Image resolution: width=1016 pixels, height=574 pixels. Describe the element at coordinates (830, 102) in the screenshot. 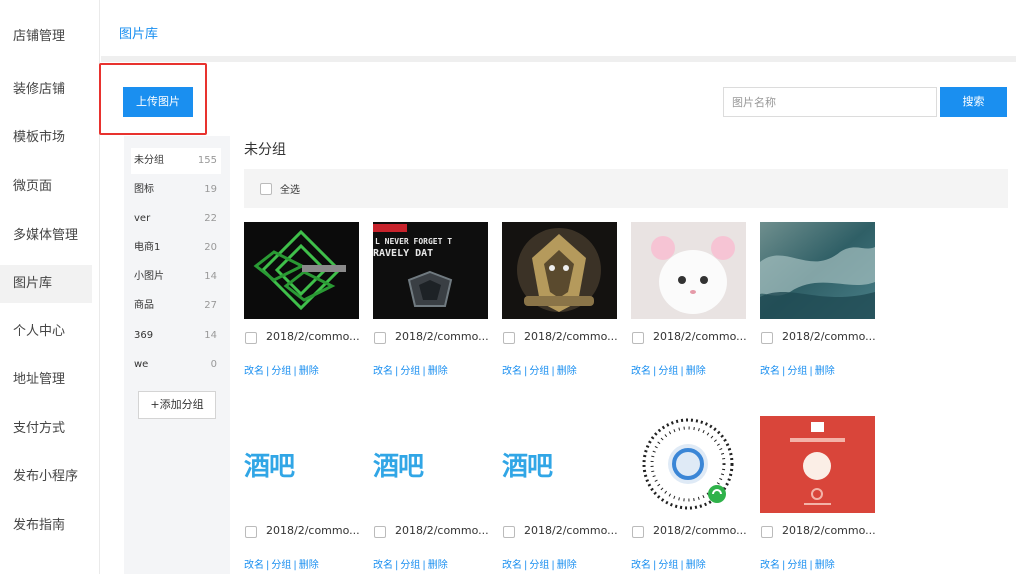

I see `search-input` at that location.